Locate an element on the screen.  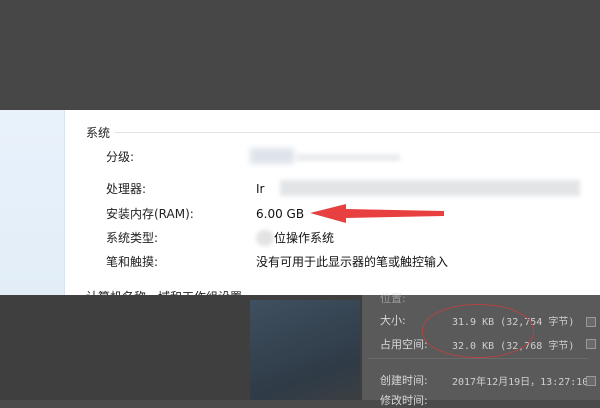
section-divider is located at coordinates (357, 132).